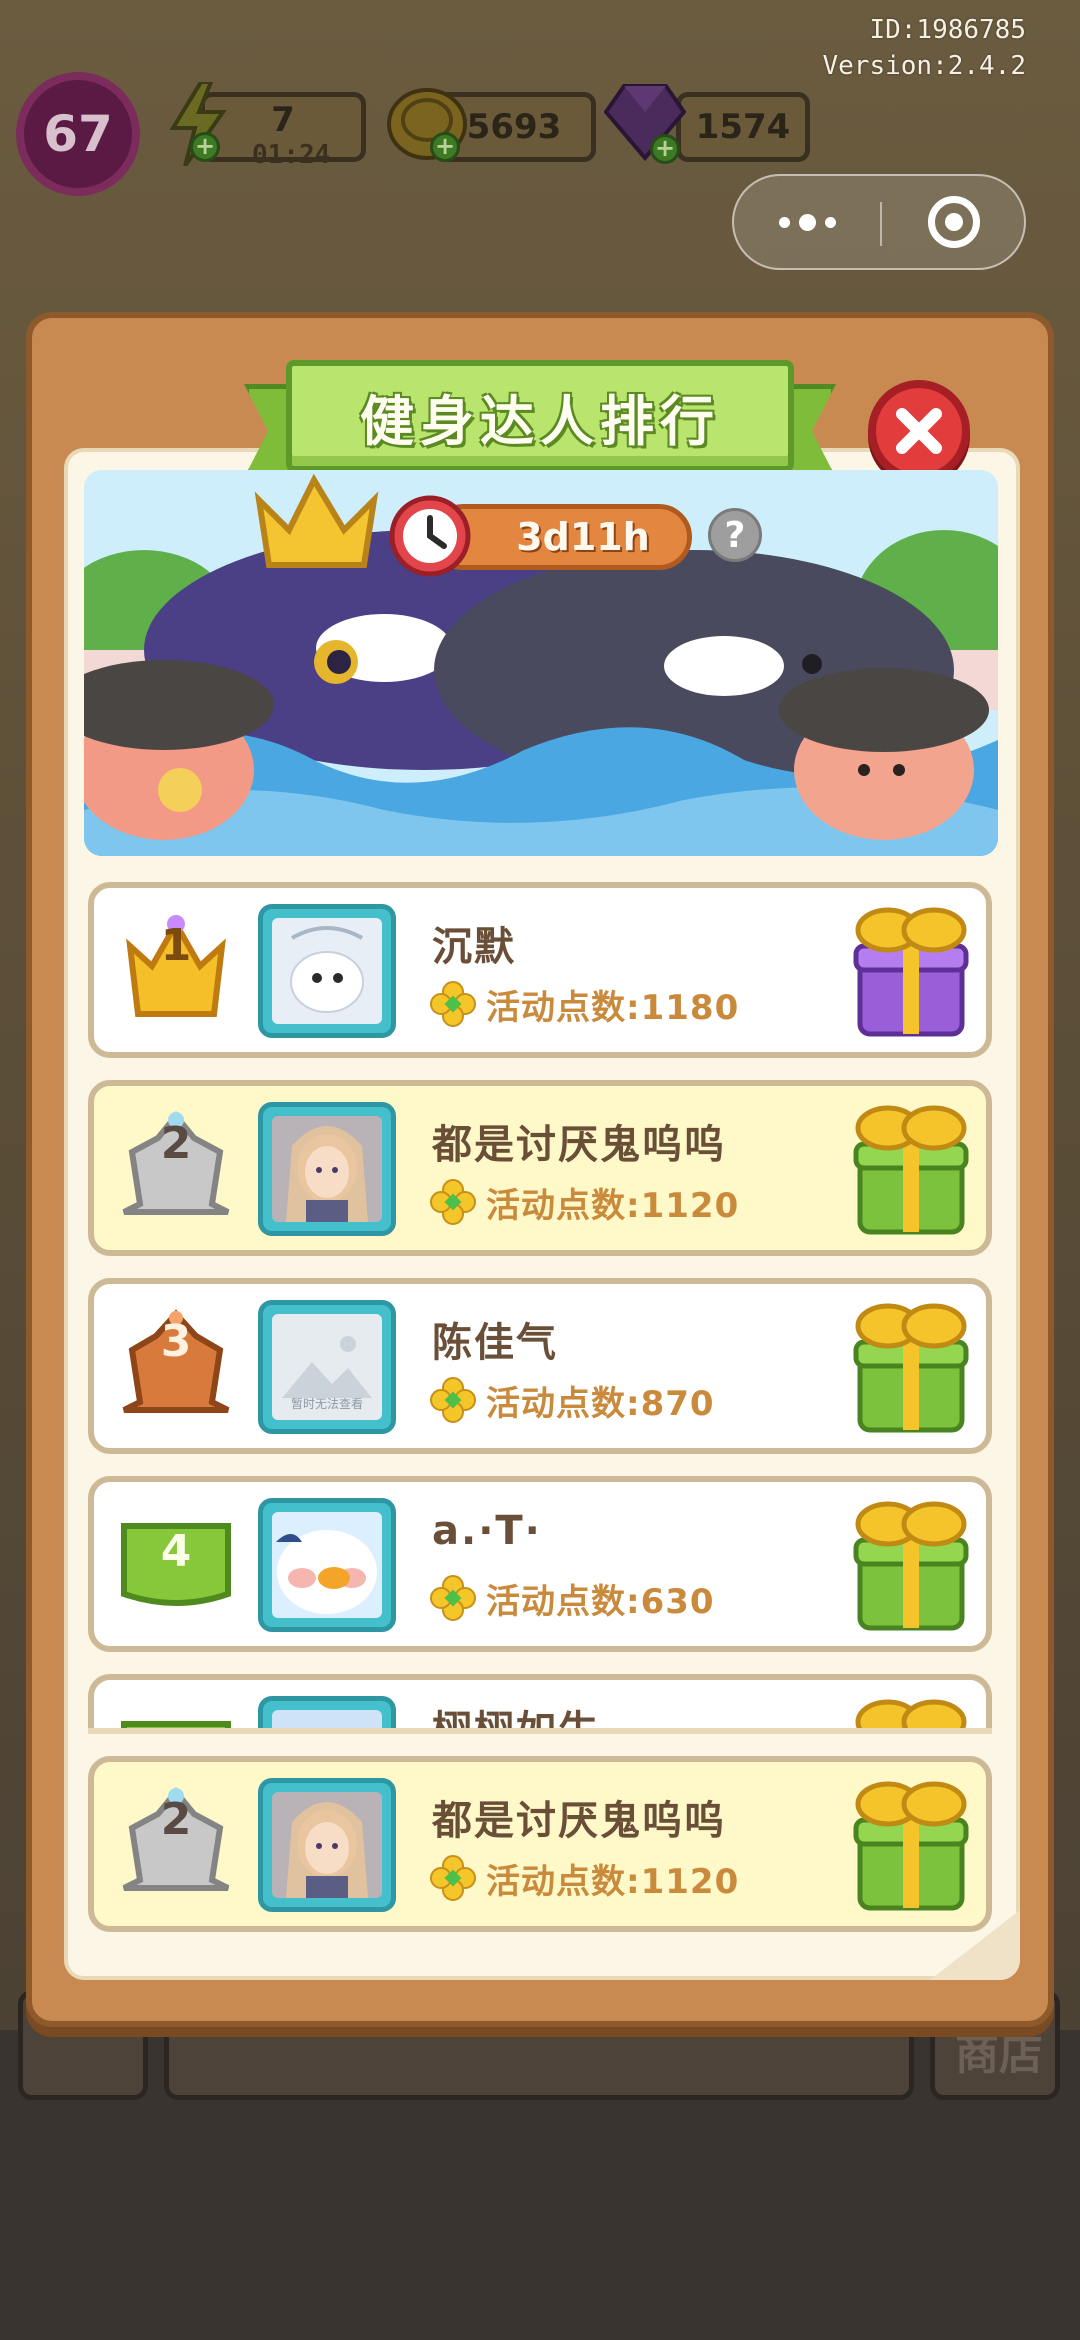 The width and height of the screenshot is (1080, 2340). What do you see at coordinates (487, 1531) in the screenshot?
I see `player-name: a.·T·` at bounding box center [487, 1531].